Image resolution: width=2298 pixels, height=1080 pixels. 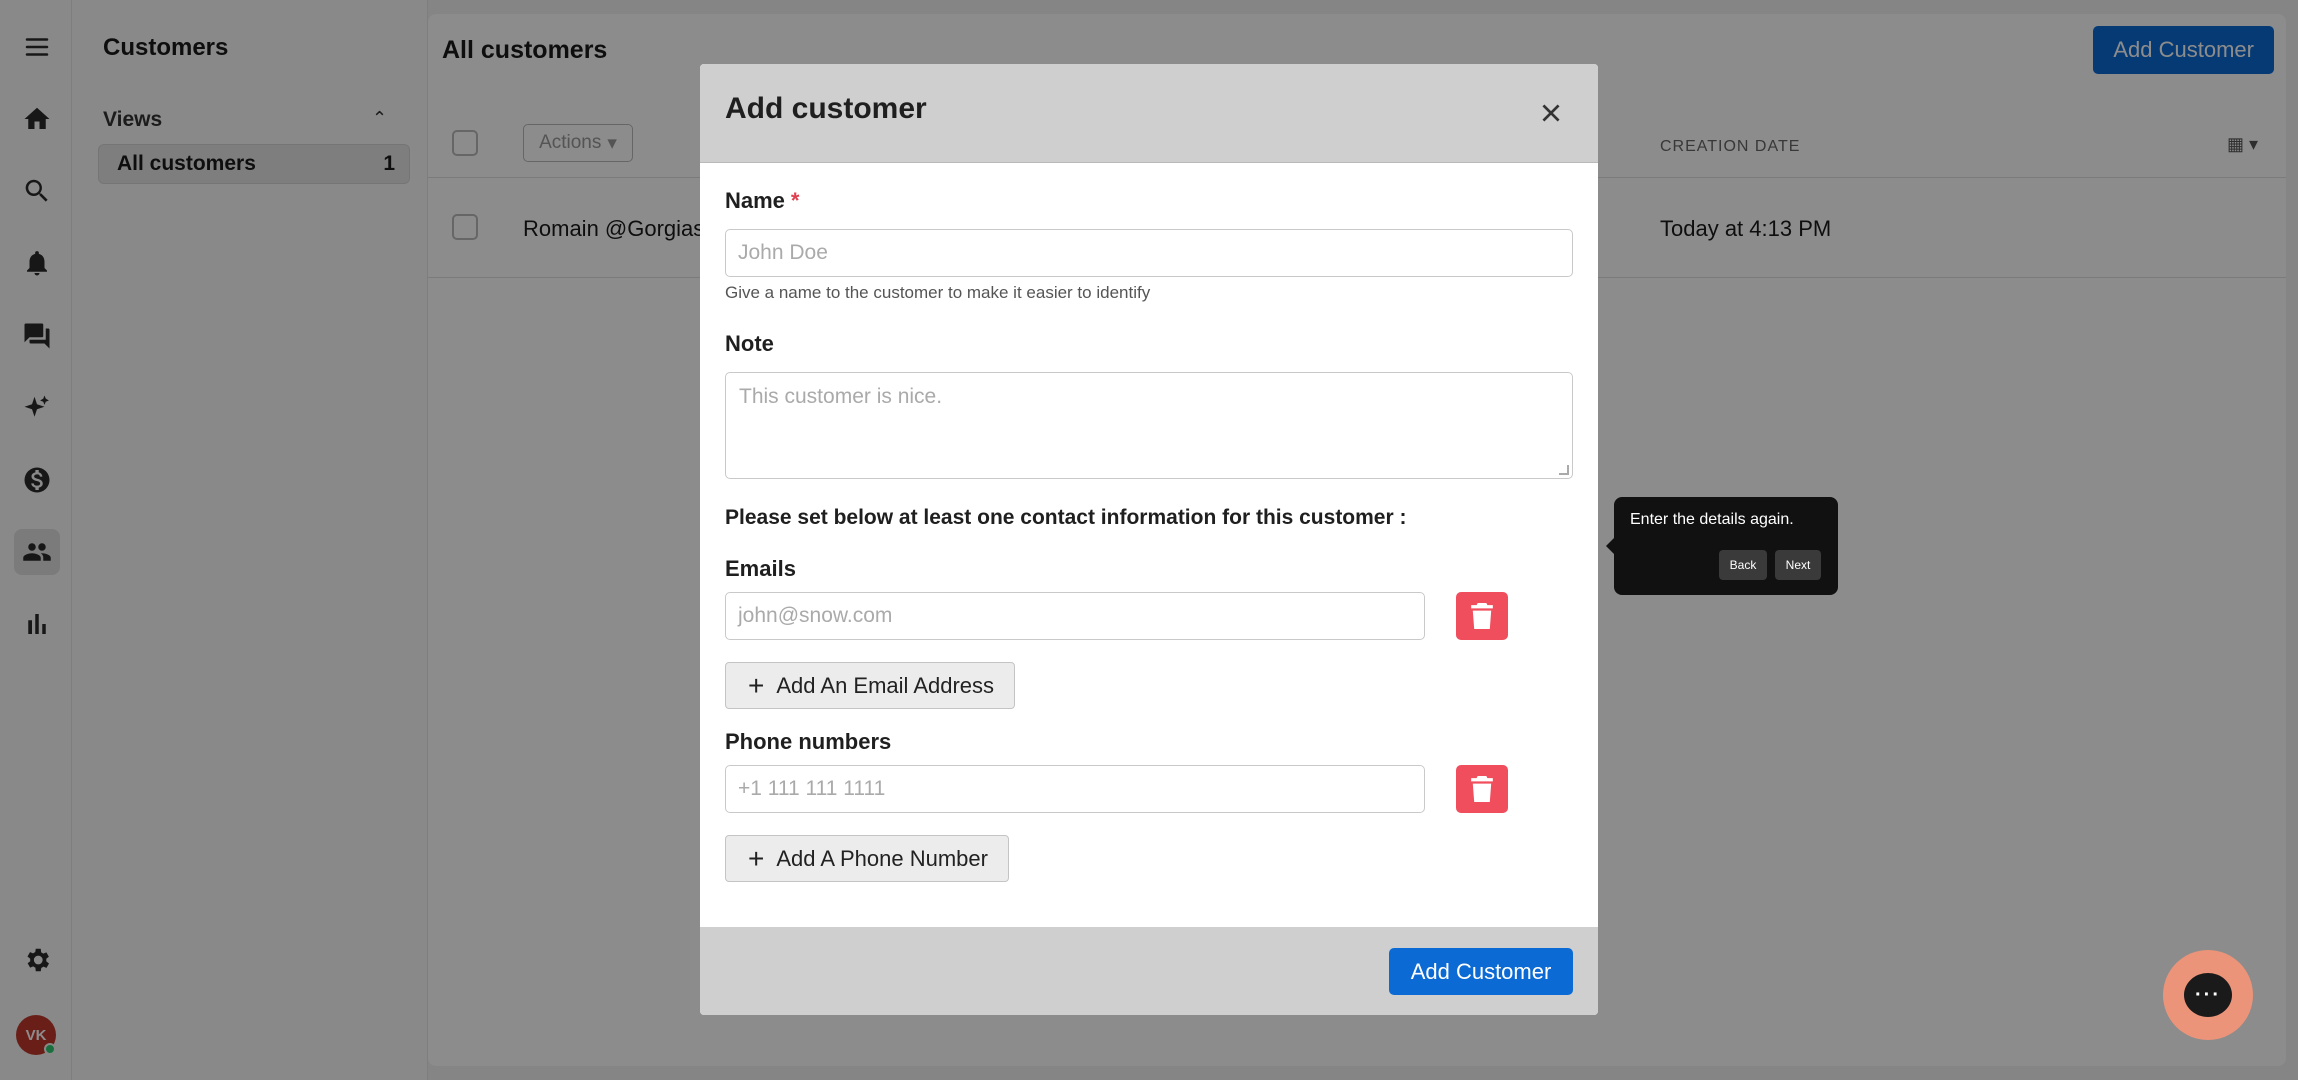 What do you see at coordinates (841, 396) in the screenshot?
I see `note-placeholder: This customer is nice.` at bounding box center [841, 396].